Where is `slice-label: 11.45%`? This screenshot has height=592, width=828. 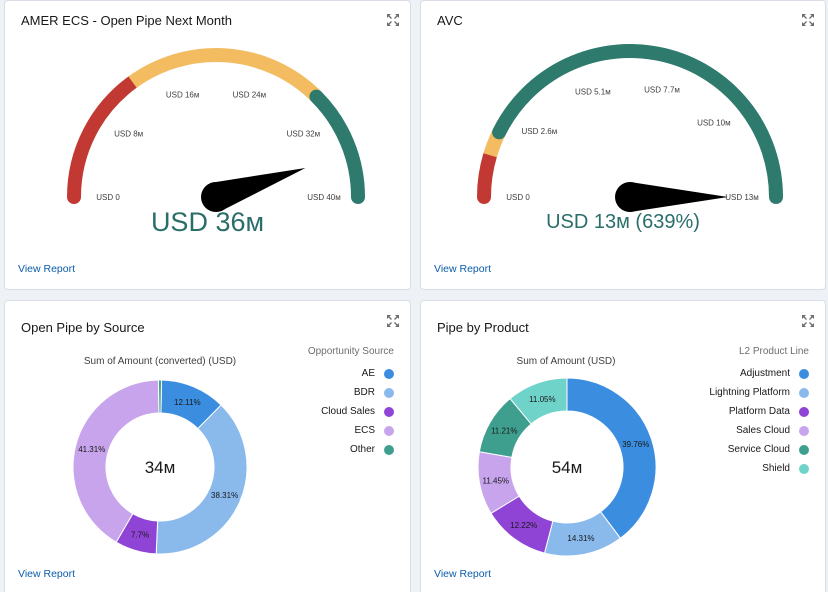 slice-label: 11.45% is located at coordinates (495, 481).